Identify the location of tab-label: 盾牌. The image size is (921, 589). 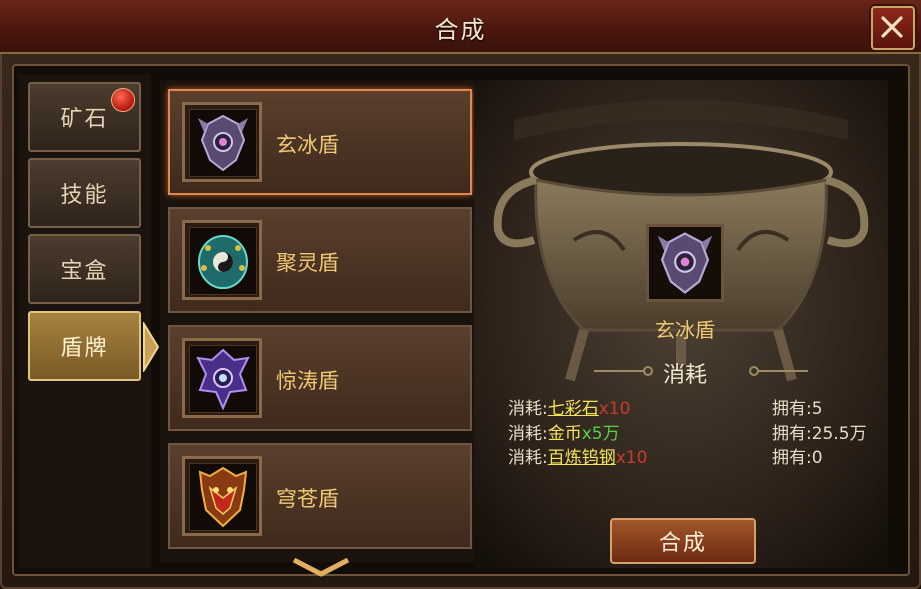
(84, 348).